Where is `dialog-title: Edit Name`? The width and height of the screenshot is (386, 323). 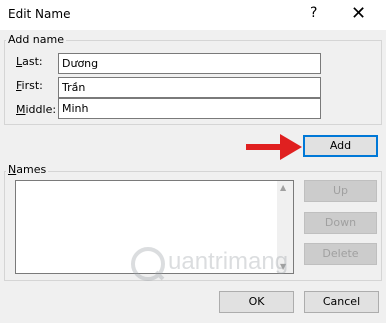
dialog-title: Edit Name is located at coordinates (39, 14).